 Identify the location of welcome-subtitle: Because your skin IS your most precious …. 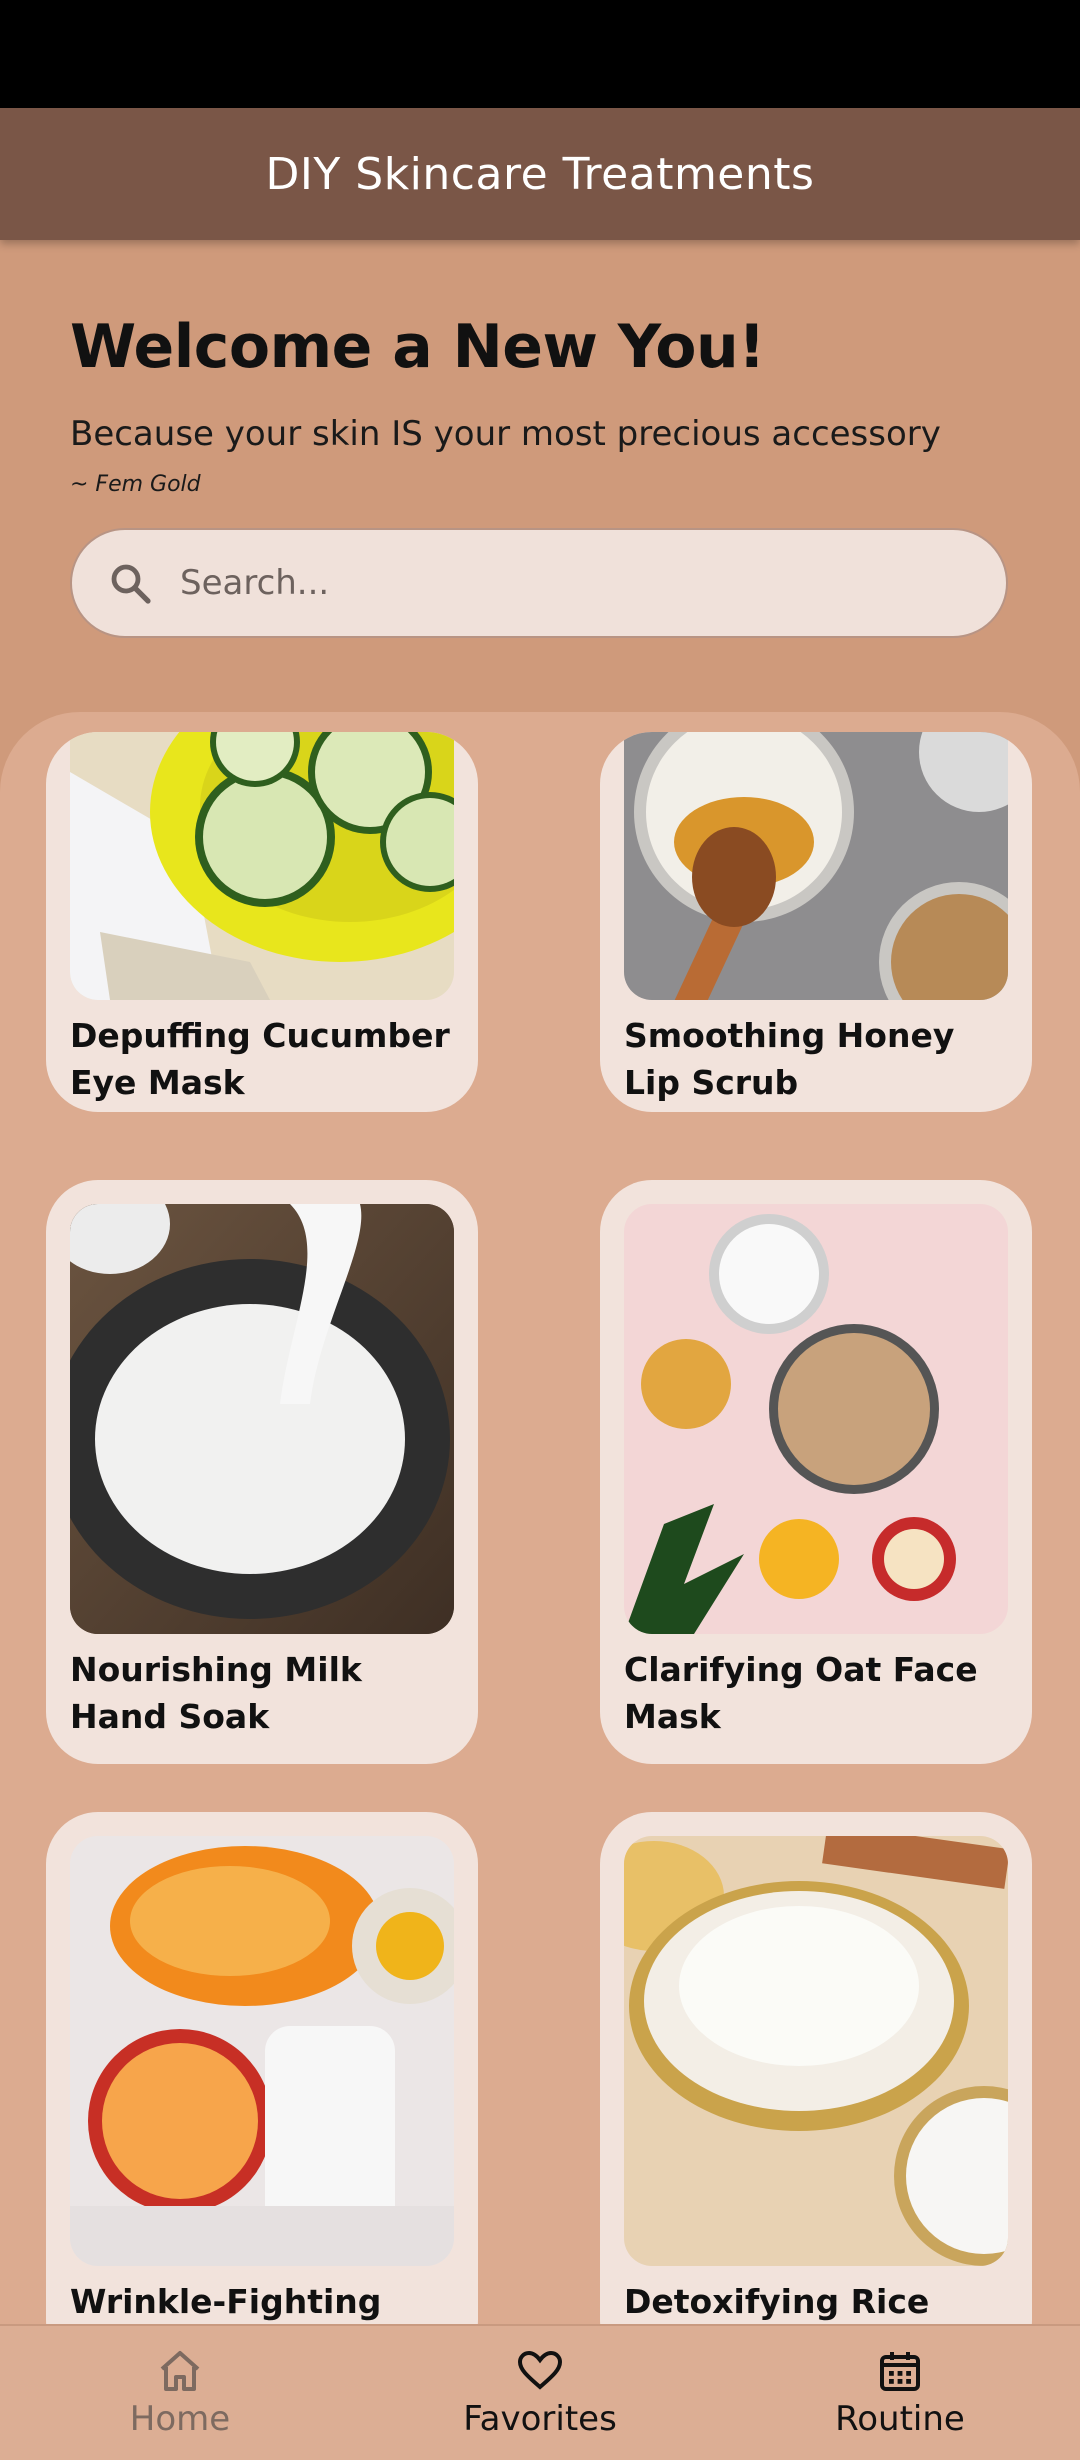
(505, 434).